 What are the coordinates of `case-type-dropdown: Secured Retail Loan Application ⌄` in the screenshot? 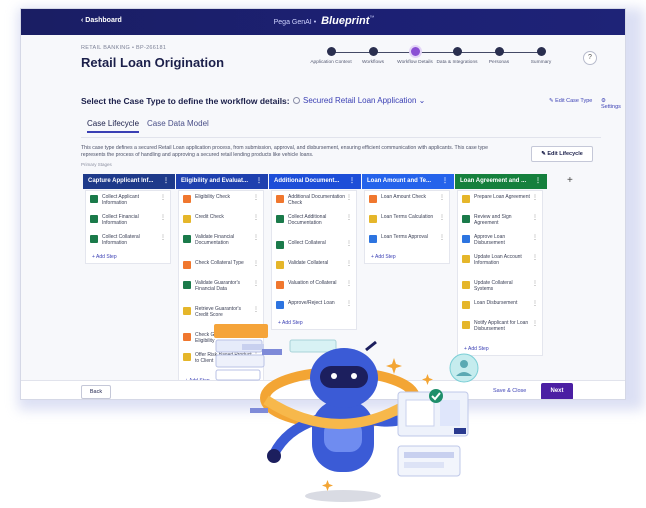 It's located at (359, 100).